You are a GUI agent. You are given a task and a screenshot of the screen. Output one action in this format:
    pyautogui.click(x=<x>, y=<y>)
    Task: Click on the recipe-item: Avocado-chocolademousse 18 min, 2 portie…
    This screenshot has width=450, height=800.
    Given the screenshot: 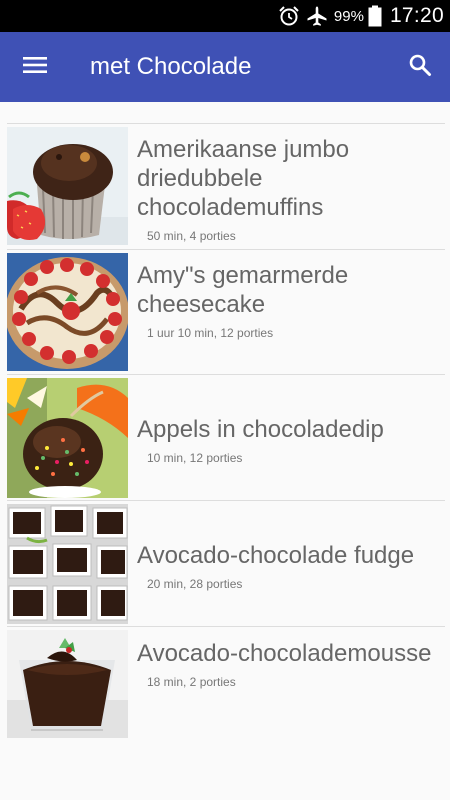 What is the action you would take?
    pyautogui.click(x=226, y=682)
    